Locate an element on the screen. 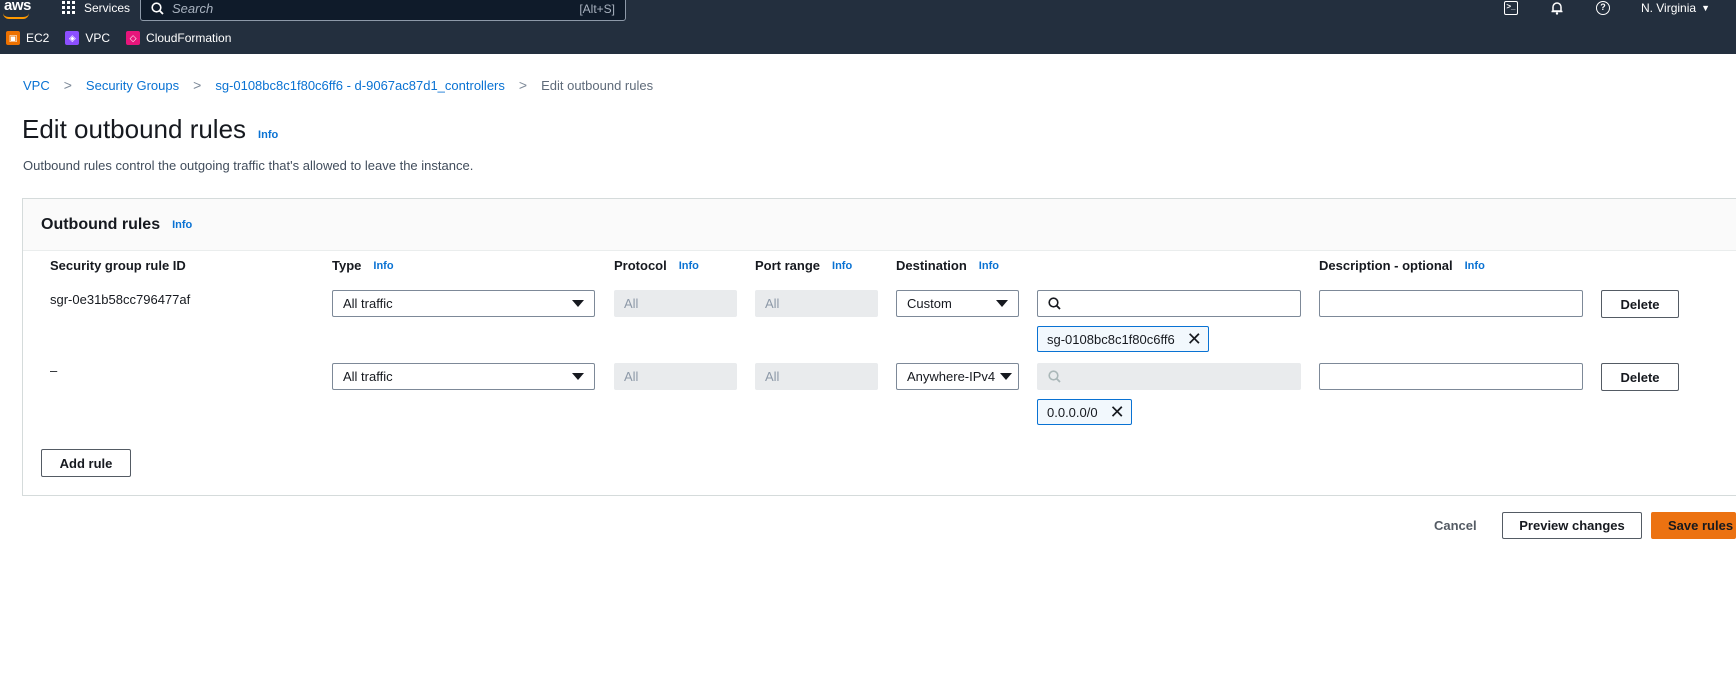 Image resolution: width=1736 pixels, height=691 pixels. page-title: Edit outbound rules is located at coordinates (134, 129).